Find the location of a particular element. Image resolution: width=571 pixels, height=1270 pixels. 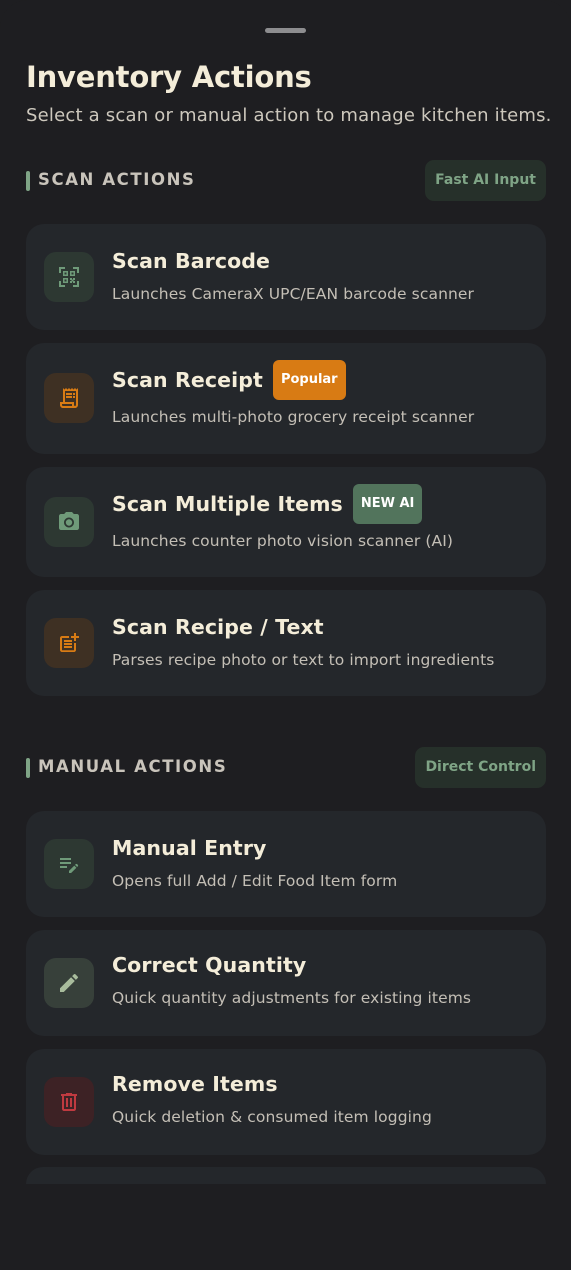

manual-entry-title: Manual Entry is located at coordinates (189, 848).